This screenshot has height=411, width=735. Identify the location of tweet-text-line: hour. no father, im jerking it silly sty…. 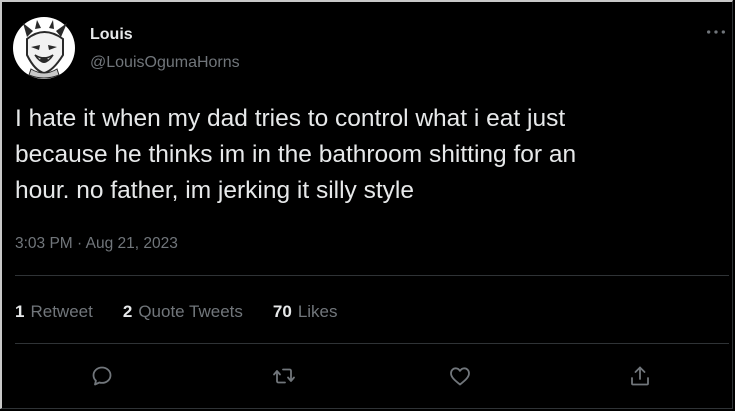
(214, 190).